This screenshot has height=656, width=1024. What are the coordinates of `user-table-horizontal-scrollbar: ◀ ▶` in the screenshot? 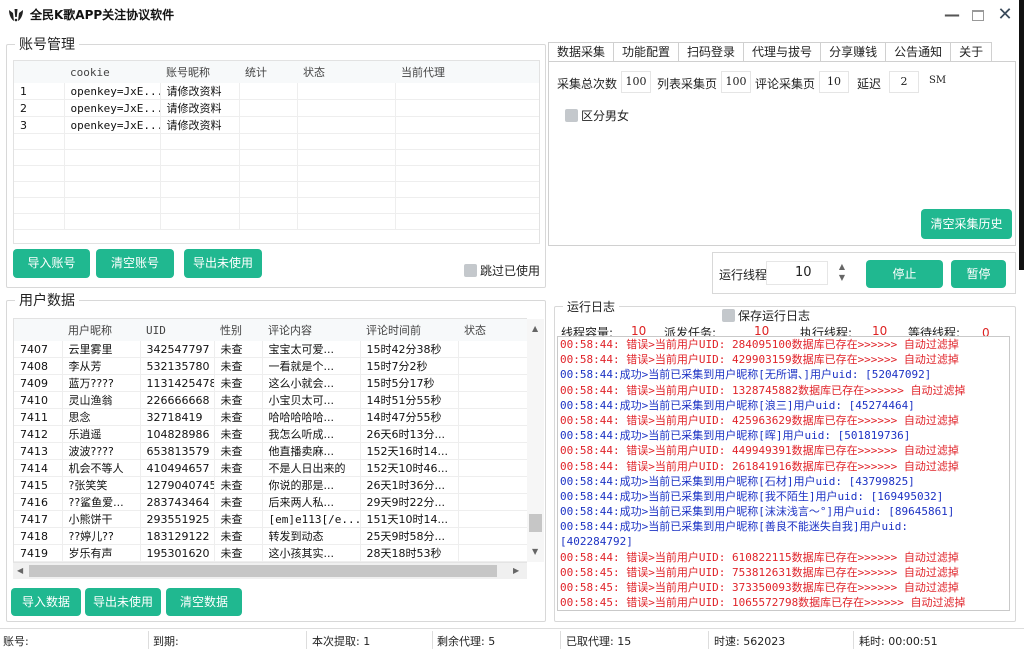 It's located at (270, 570).